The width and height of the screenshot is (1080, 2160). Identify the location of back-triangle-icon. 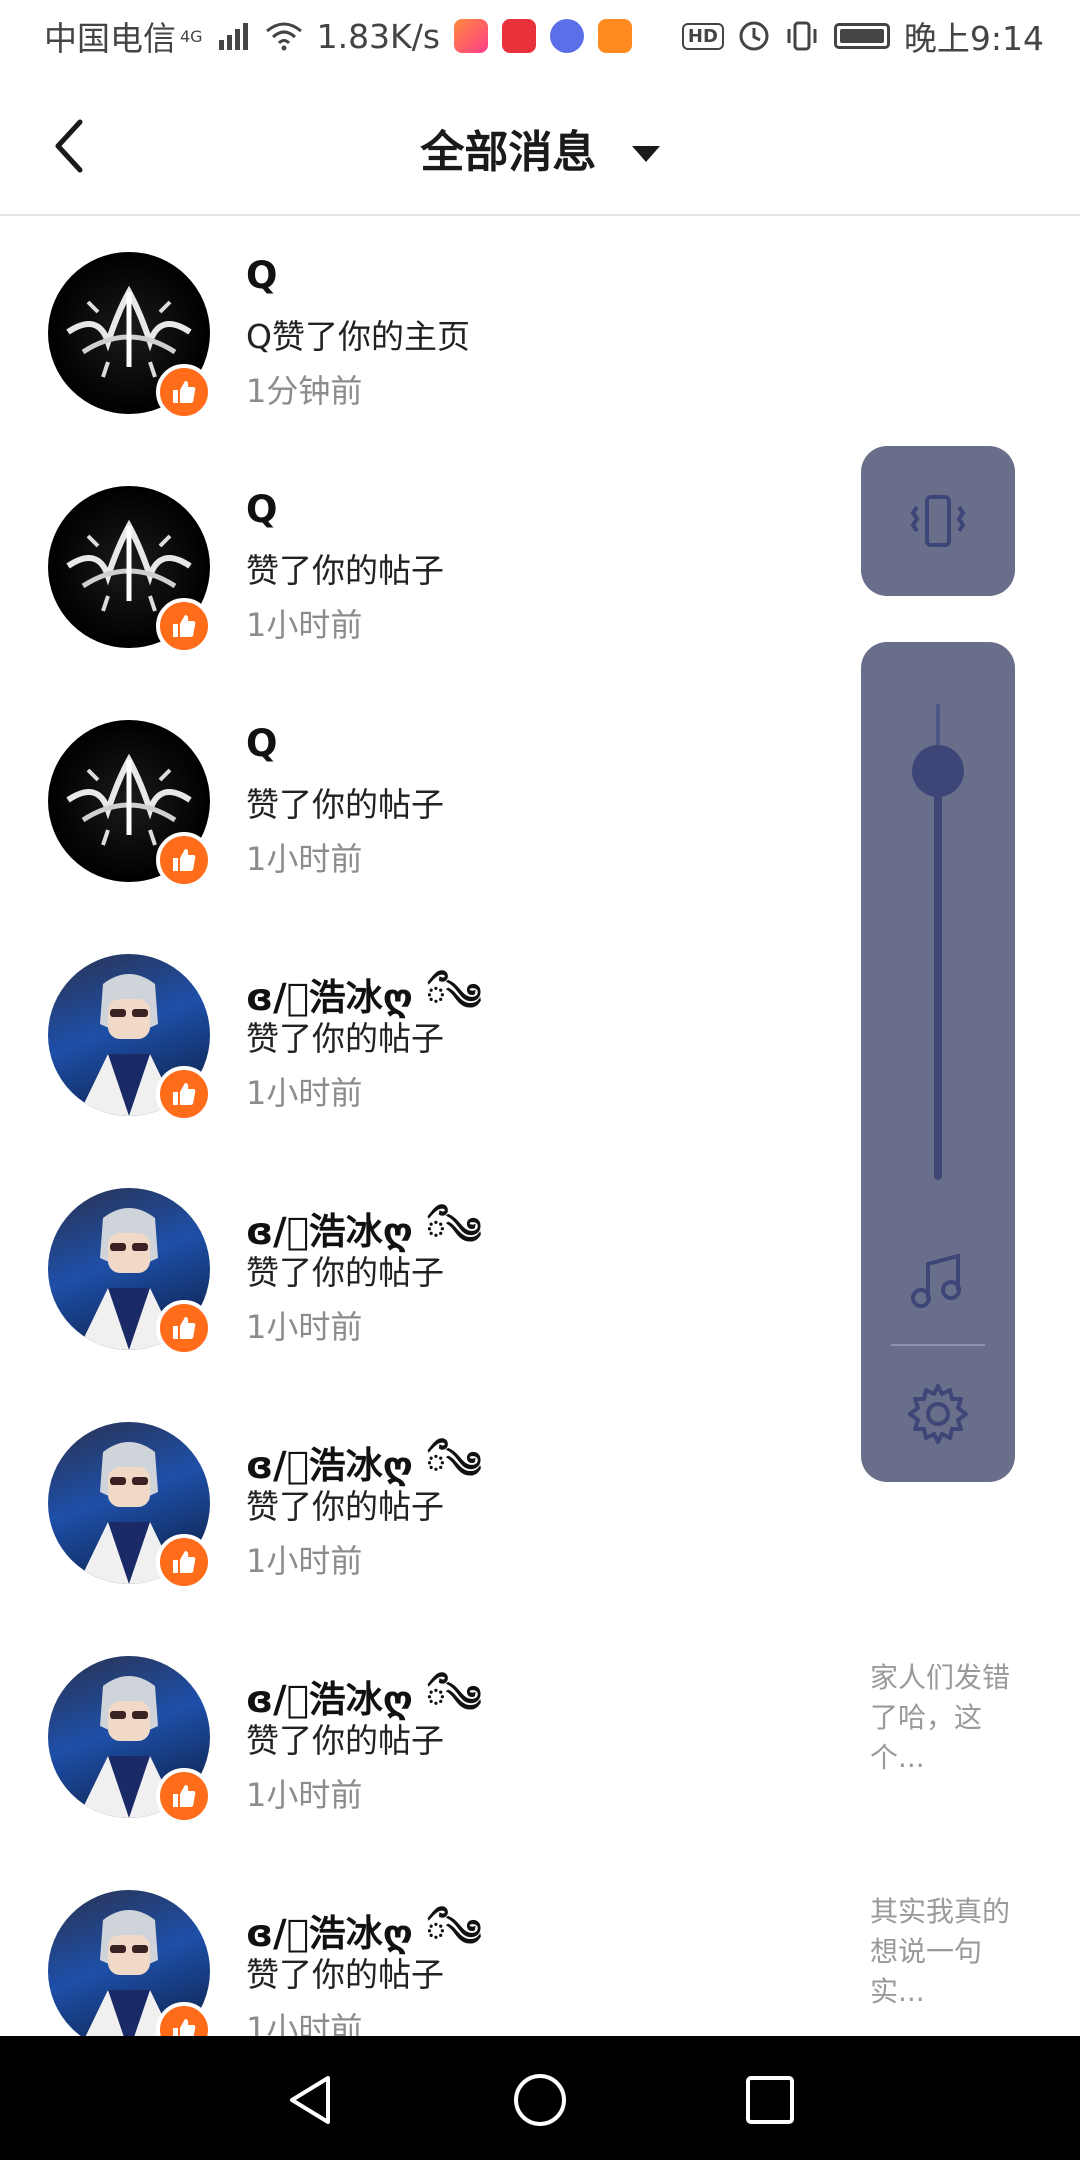
(310, 2100).